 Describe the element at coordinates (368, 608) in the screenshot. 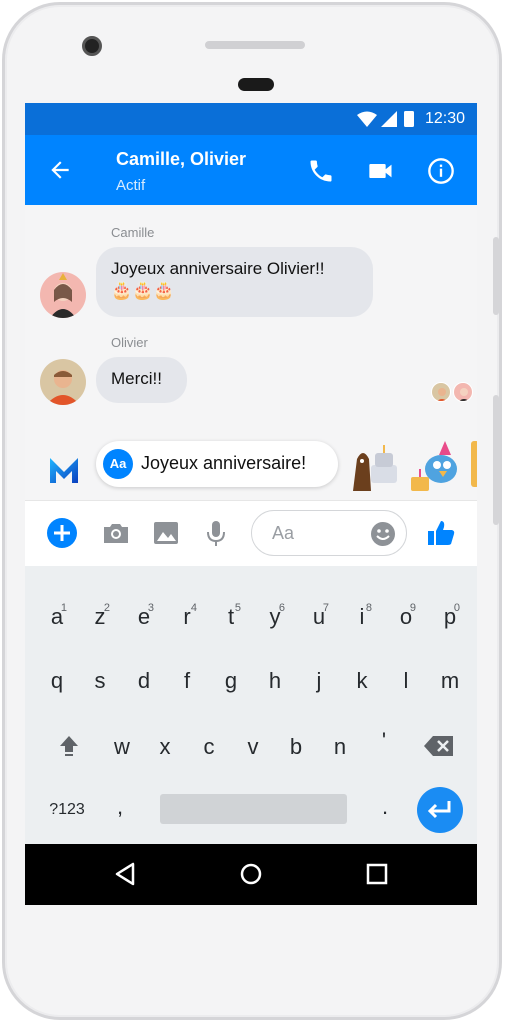

I see `key-number-hint: 8` at that location.